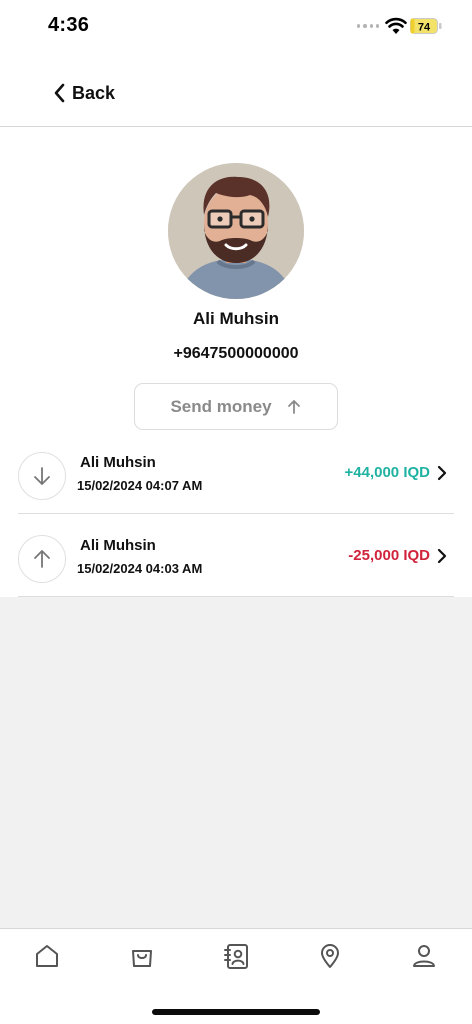 The image size is (472, 1024). What do you see at coordinates (140, 485) in the screenshot?
I see `transaction-date: 15/02/2024 04:07 AM` at bounding box center [140, 485].